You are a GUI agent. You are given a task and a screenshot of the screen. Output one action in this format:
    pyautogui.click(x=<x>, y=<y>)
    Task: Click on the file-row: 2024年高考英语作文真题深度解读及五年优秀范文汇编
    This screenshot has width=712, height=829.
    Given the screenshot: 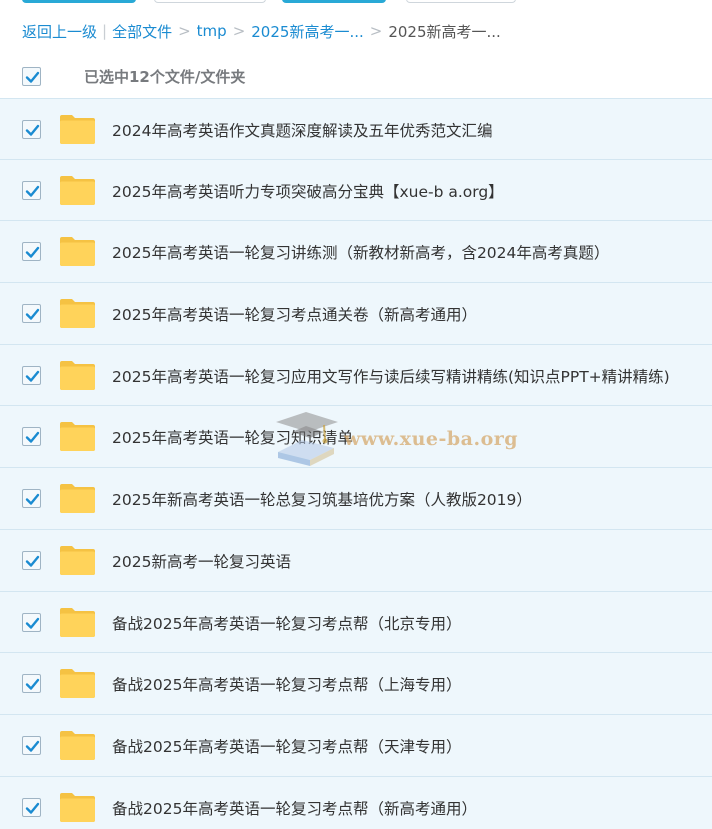 What is the action you would take?
    pyautogui.click(x=356, y=129)
    